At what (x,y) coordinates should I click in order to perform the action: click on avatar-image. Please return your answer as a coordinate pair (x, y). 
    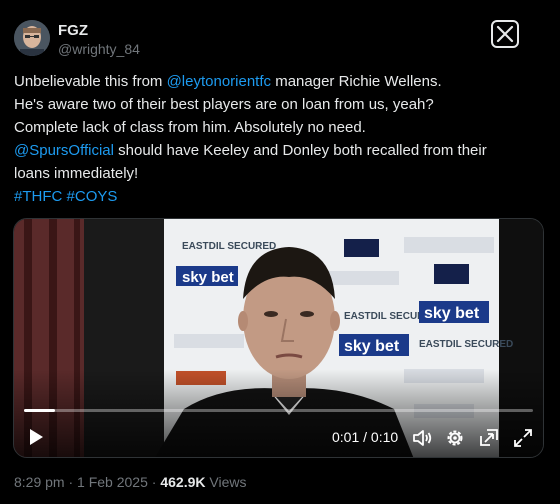
    Looking at the image, I should click on (32, 38).